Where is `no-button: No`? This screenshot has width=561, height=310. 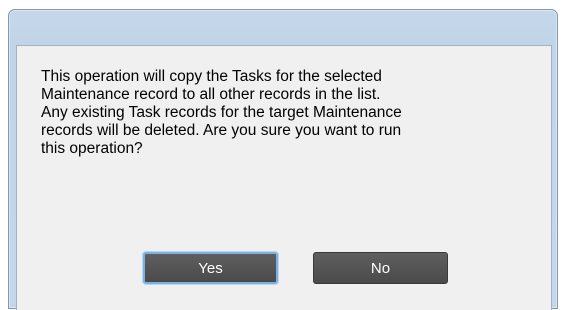 no-button: No is located at coordinates (380, 268).